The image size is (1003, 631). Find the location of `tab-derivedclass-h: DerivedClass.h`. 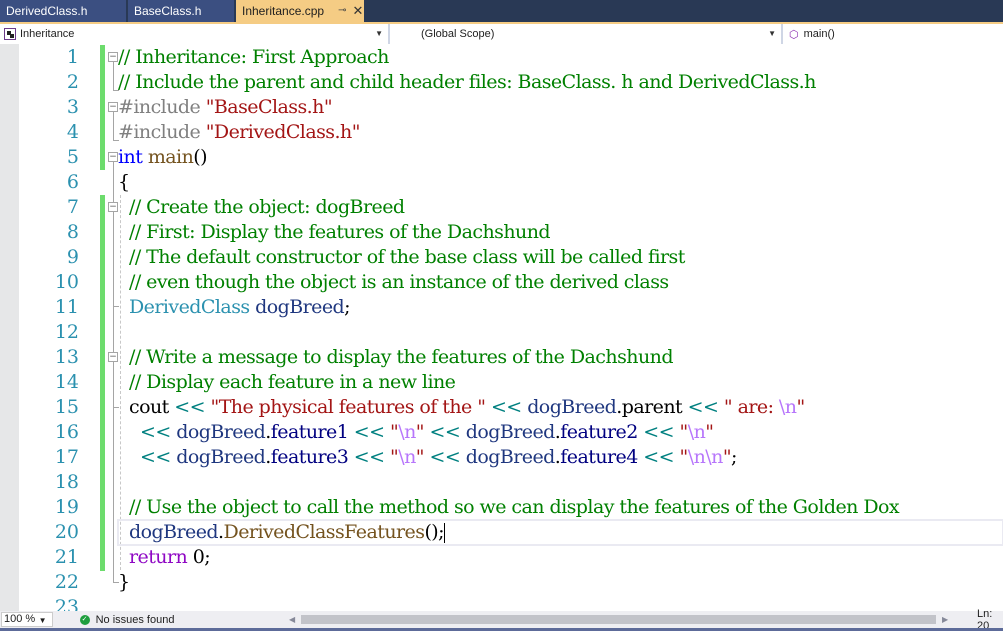

tab-derivedclass-h: DerivedClass.h is located at coordinates (63, 11).